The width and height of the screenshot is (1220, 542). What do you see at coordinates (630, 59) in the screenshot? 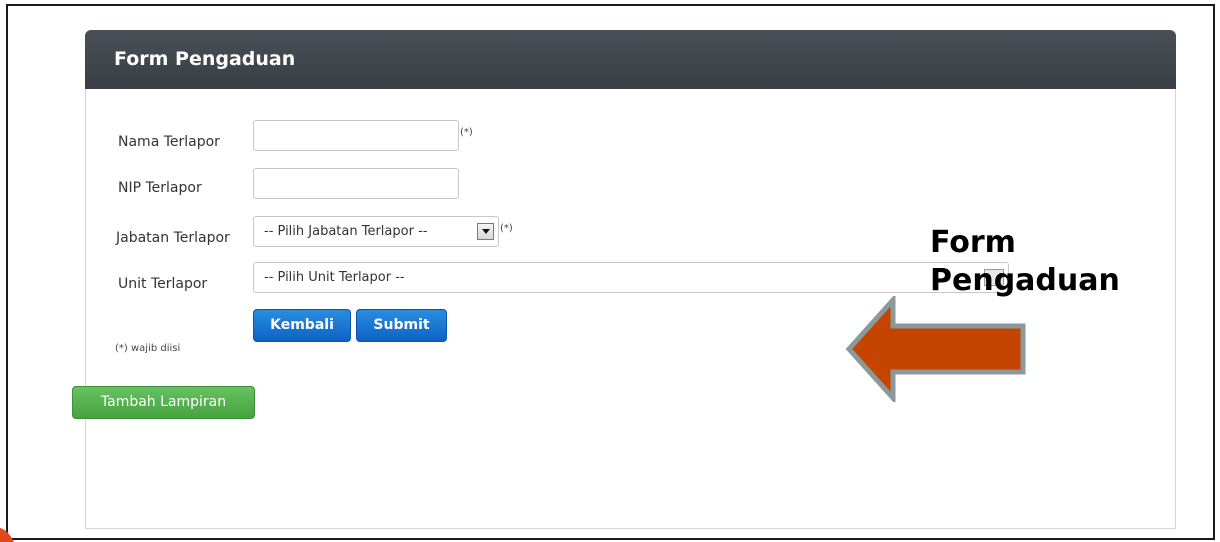
I see `panel-header: Form Pengaduan` at bounding box center [630, 59].